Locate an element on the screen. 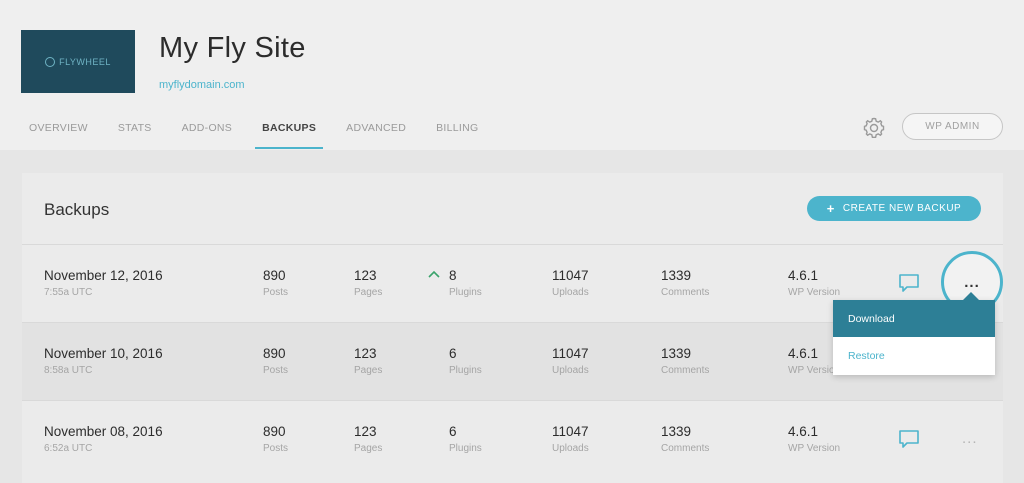 This screenshot has width=1024, height=483. backup-actions-menu: Download Restore is located at coordinates (914, 333).